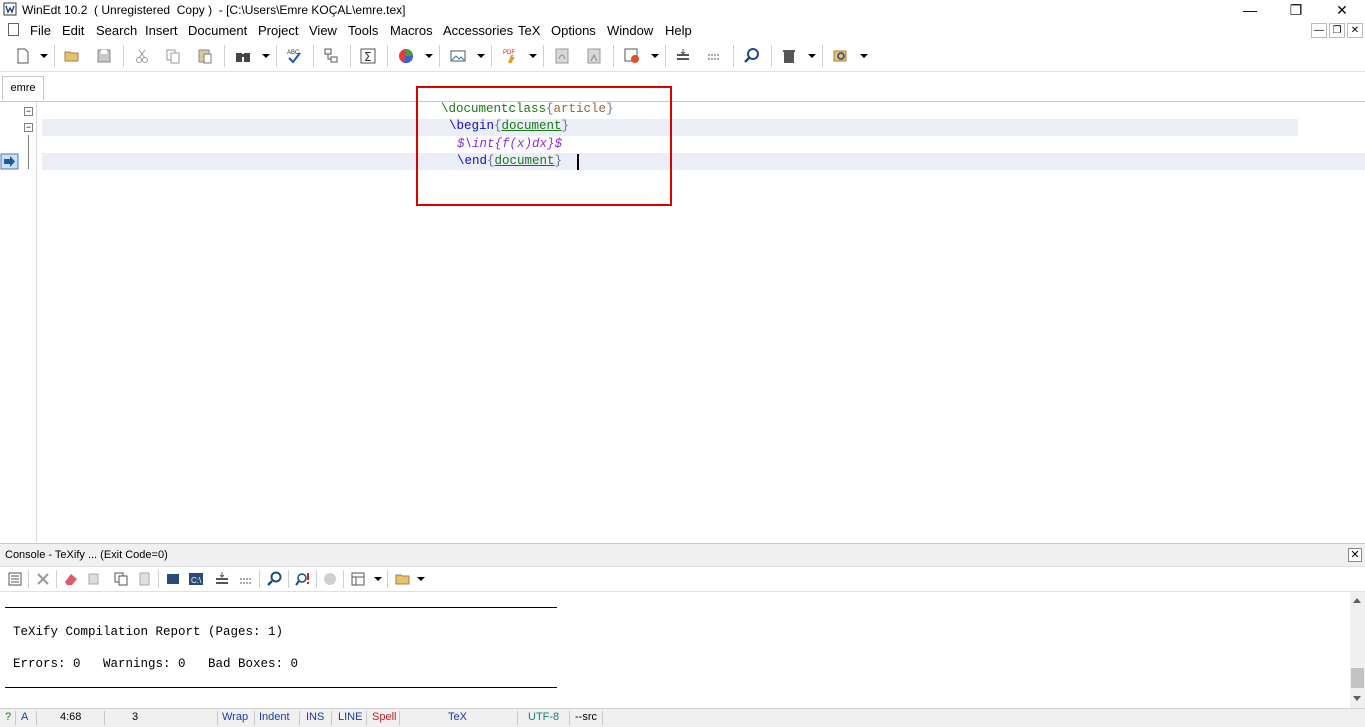 The width and height of the screenshot is (1365, 727). What do you see at coordinates (40, 30) in the screenshot?
I see `menu-file: File` at bounding box center [40, 30].